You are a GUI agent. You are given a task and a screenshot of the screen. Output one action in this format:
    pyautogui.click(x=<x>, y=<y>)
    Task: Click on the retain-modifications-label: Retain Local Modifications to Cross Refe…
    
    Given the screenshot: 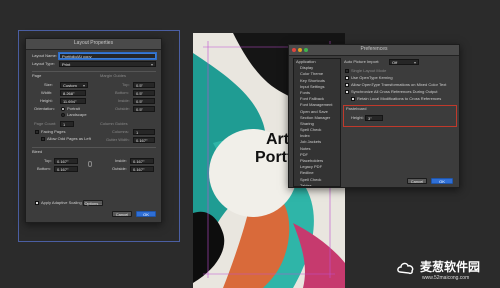 What is the action you would take?
    pyautogui.click(x=399, y=98)
    